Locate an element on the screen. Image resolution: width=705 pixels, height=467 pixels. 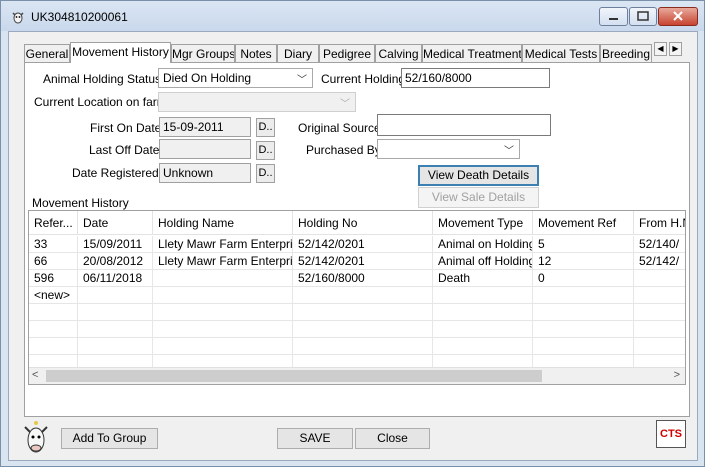
tab-breeding: Breeding is located at coordinates (626, 53).